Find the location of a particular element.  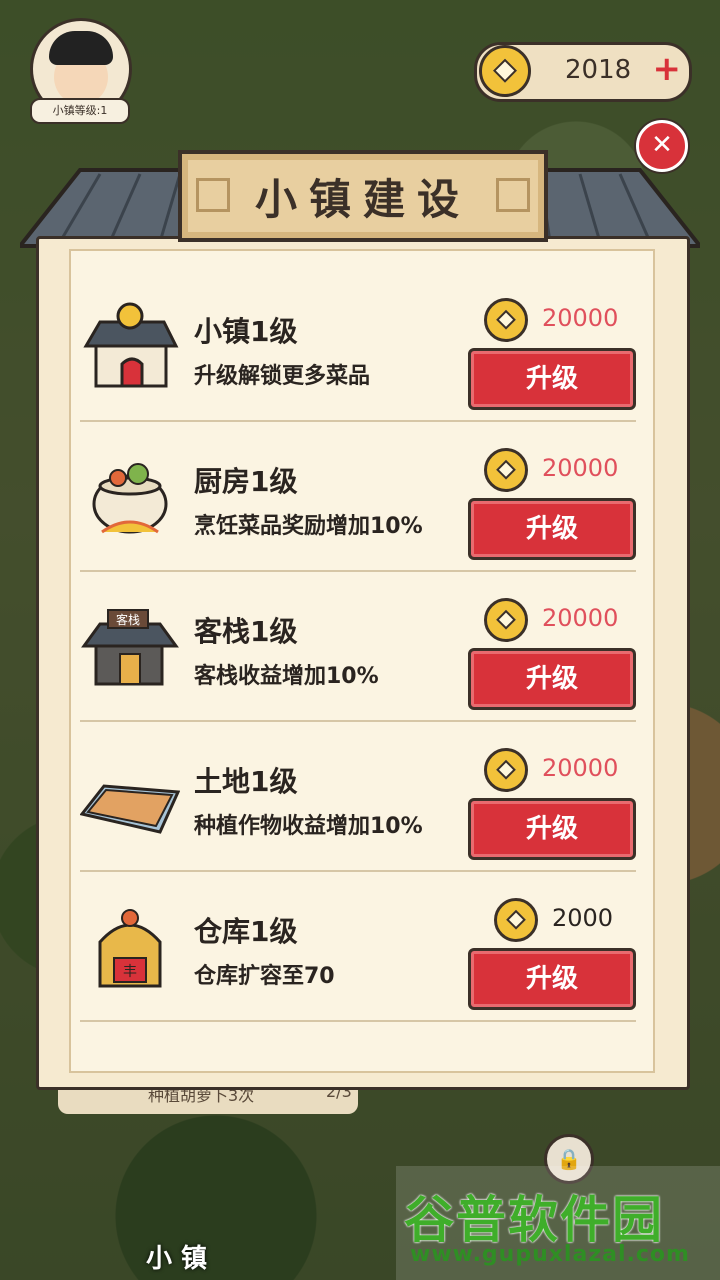

town-tab-label: 小 镇 is located at coordinates (176, 1256).